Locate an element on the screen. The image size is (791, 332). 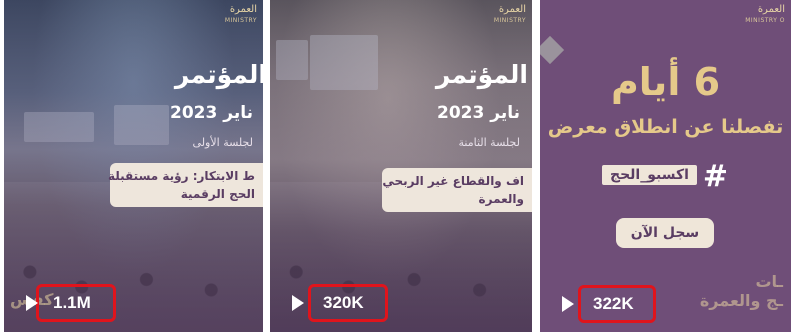
ministry-logo: العمرة MINISTRY O is located at coordinates (765, 14).